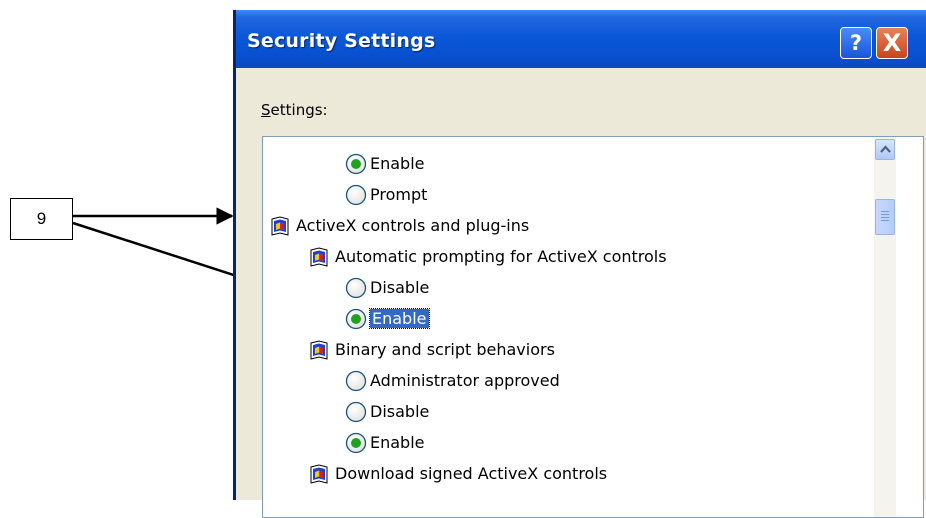 Image resolution: width=926 pixels, height=518 pixels. Describe the element at coordinates (465, 380) in the screenshot. I see `option-label: Administrator approved` at that location.